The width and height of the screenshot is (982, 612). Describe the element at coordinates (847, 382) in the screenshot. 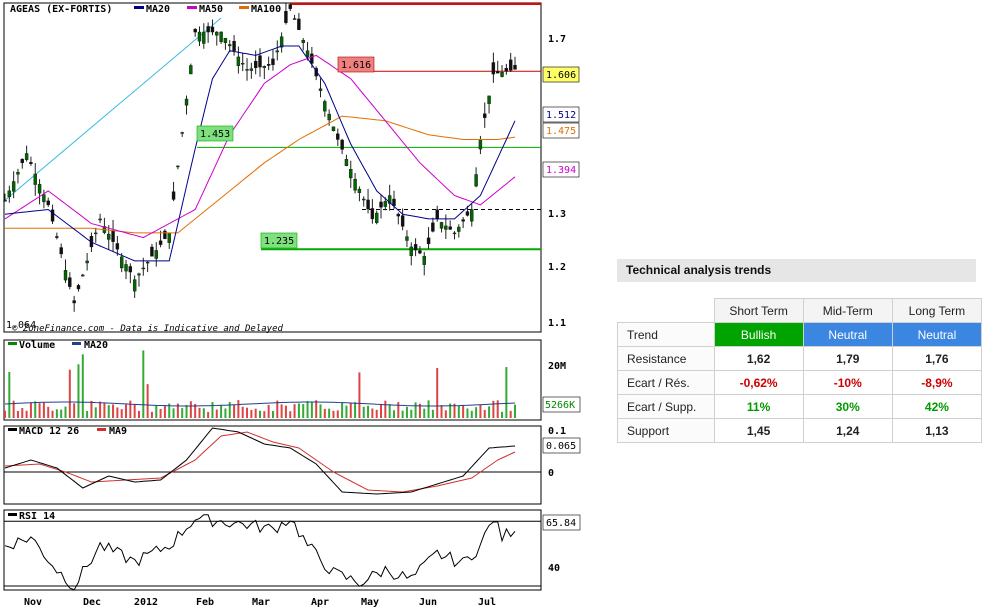

I see `ecart-res-mid-term: -10%` at that location.